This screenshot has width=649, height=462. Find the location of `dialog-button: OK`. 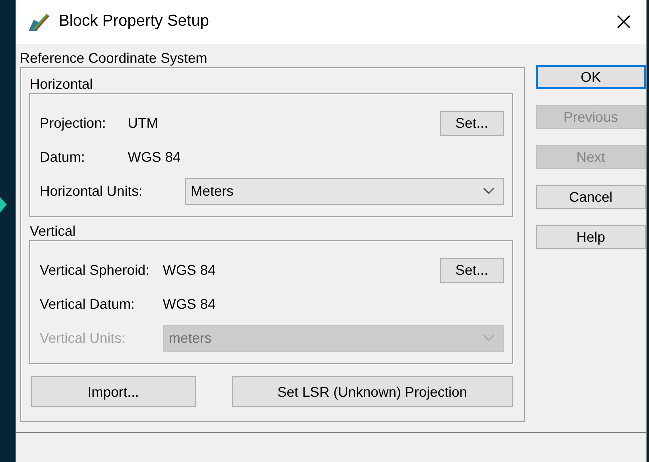

dialog-button: OK is located at coordinates (591, 77).